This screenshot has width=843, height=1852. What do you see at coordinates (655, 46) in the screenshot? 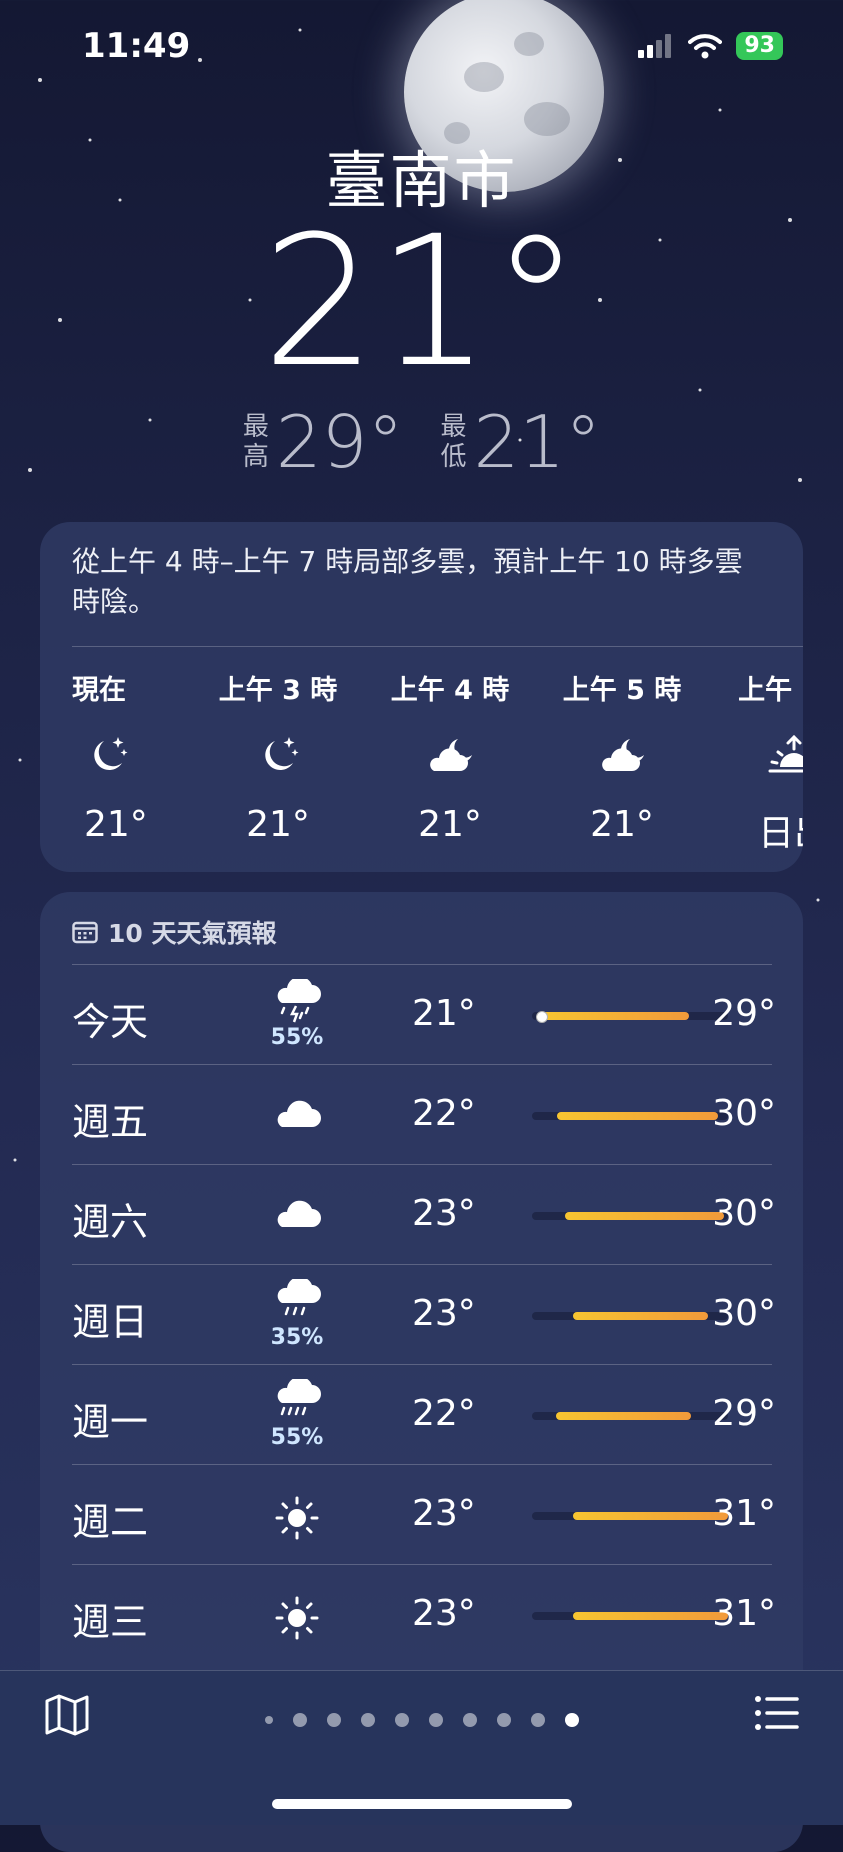
I see `cellular-signal-icon` at bounding box center [655, 46].